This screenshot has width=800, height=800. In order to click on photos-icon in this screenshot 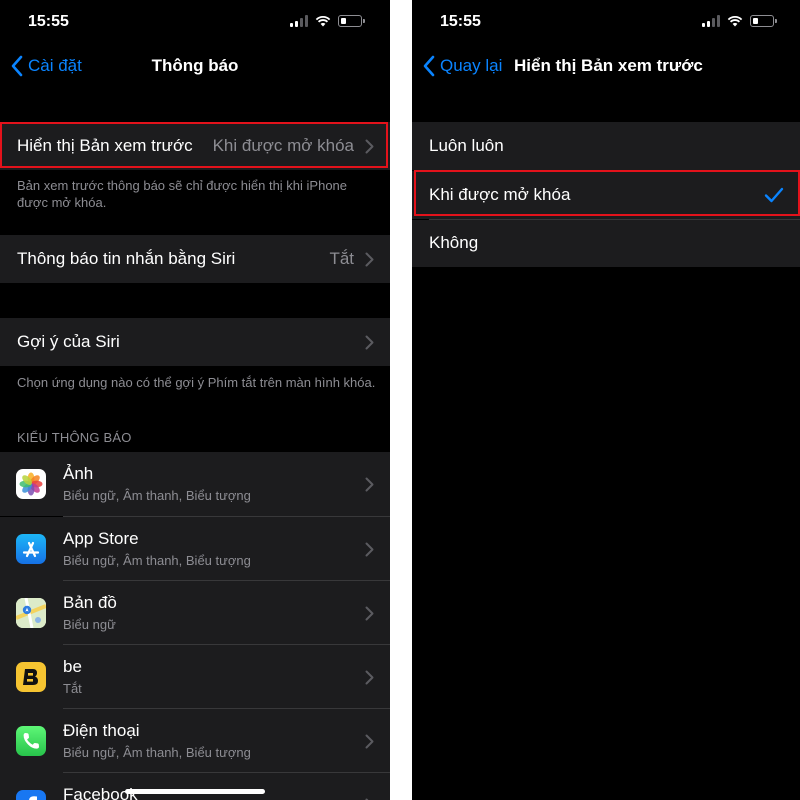, I will do `click(31, 484)`.